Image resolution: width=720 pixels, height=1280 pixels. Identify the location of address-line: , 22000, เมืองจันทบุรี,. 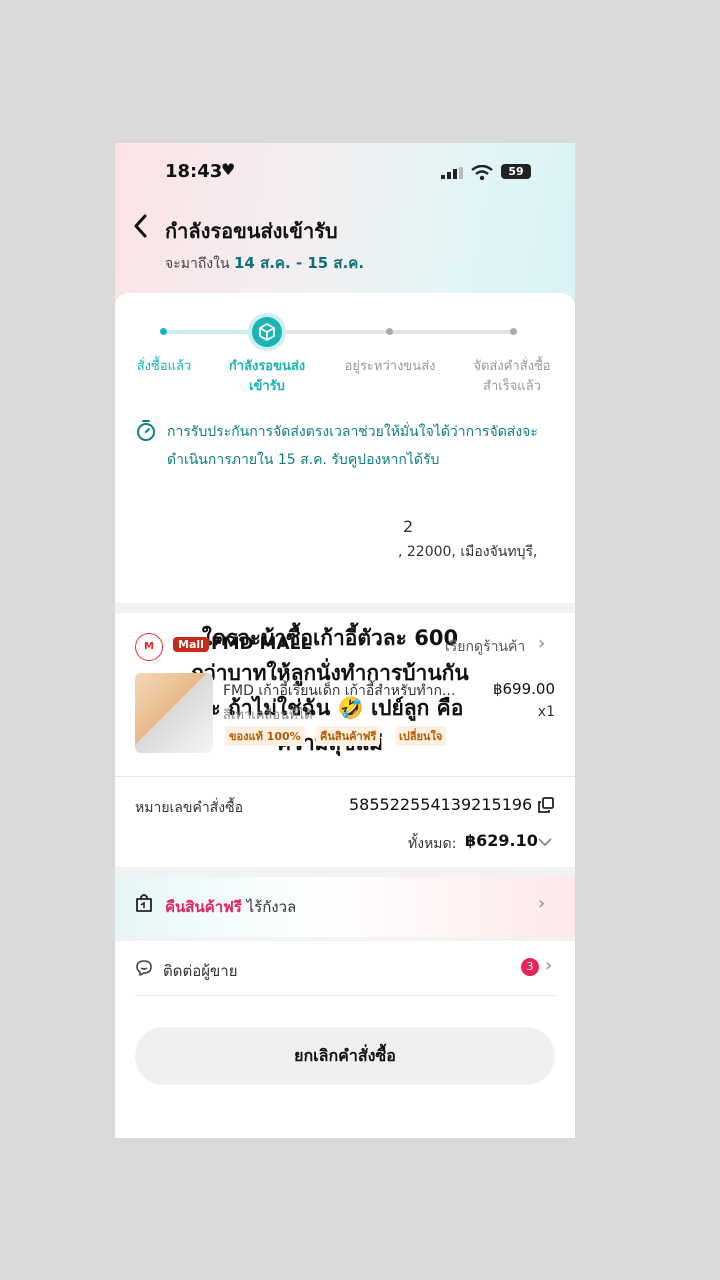
(468, 552).